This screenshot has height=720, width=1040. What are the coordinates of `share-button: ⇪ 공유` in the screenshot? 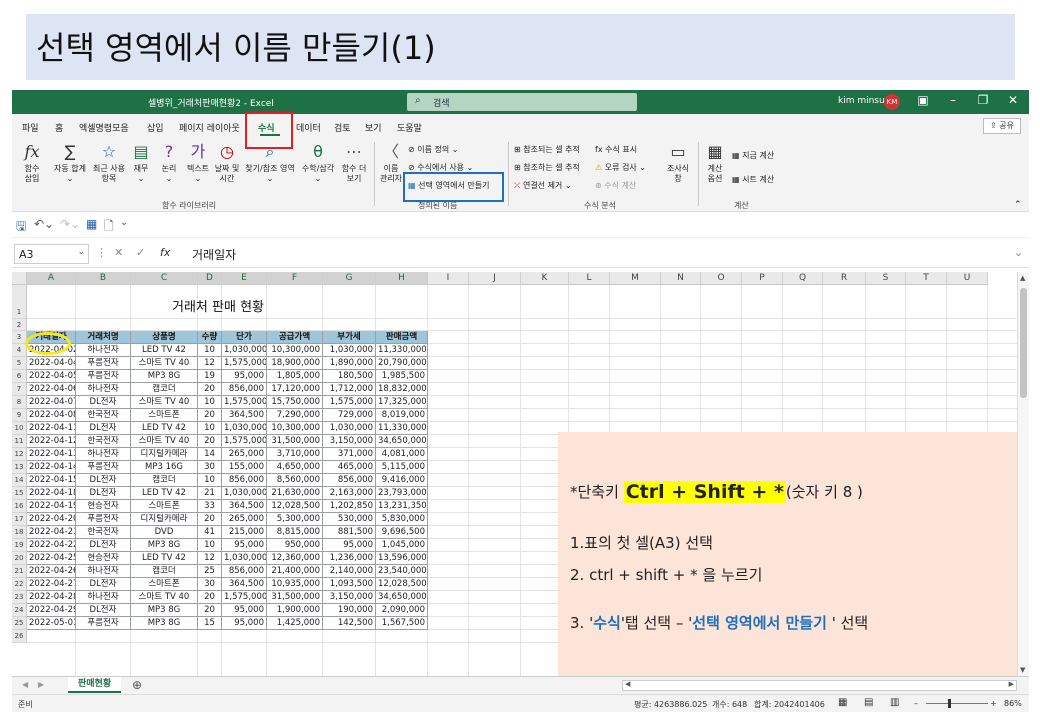 It's located at (1002, 126).